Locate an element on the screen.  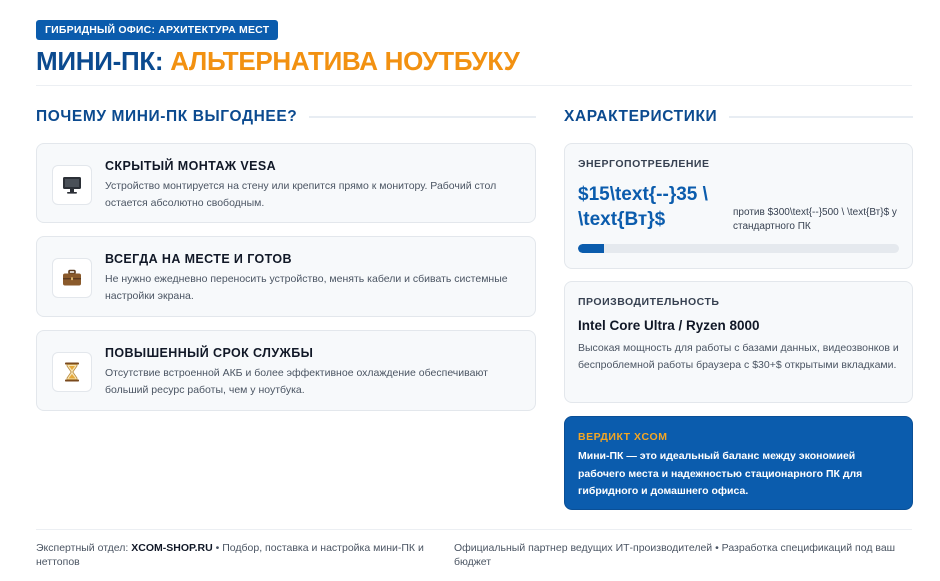
briefcase-icon is located at coordinates (72, 278).